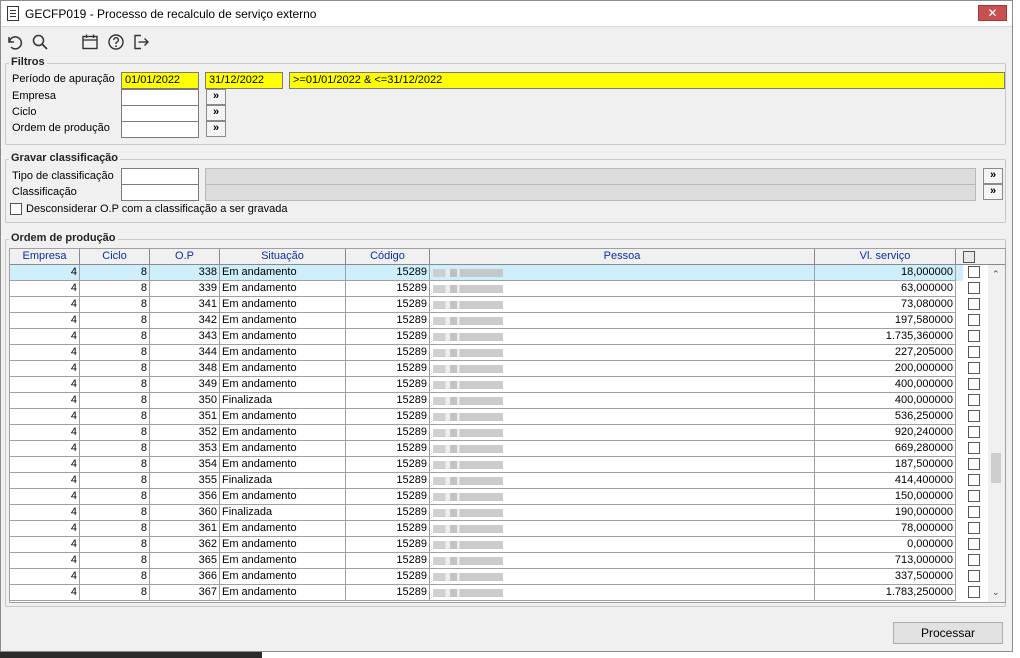 The image size is (1020, 658). I want to click on exit-icon, so click(142, 43).